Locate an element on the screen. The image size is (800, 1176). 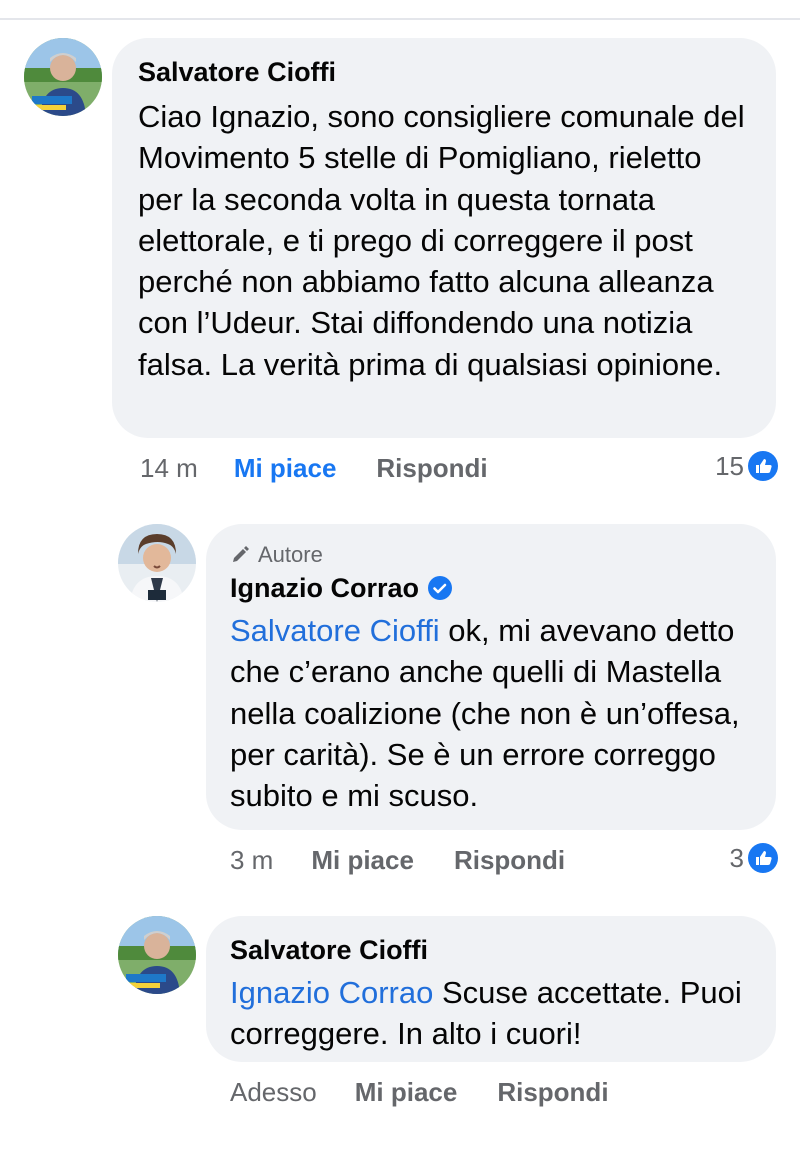
comment-time: Adesso is located at coordinates (273, 1092).